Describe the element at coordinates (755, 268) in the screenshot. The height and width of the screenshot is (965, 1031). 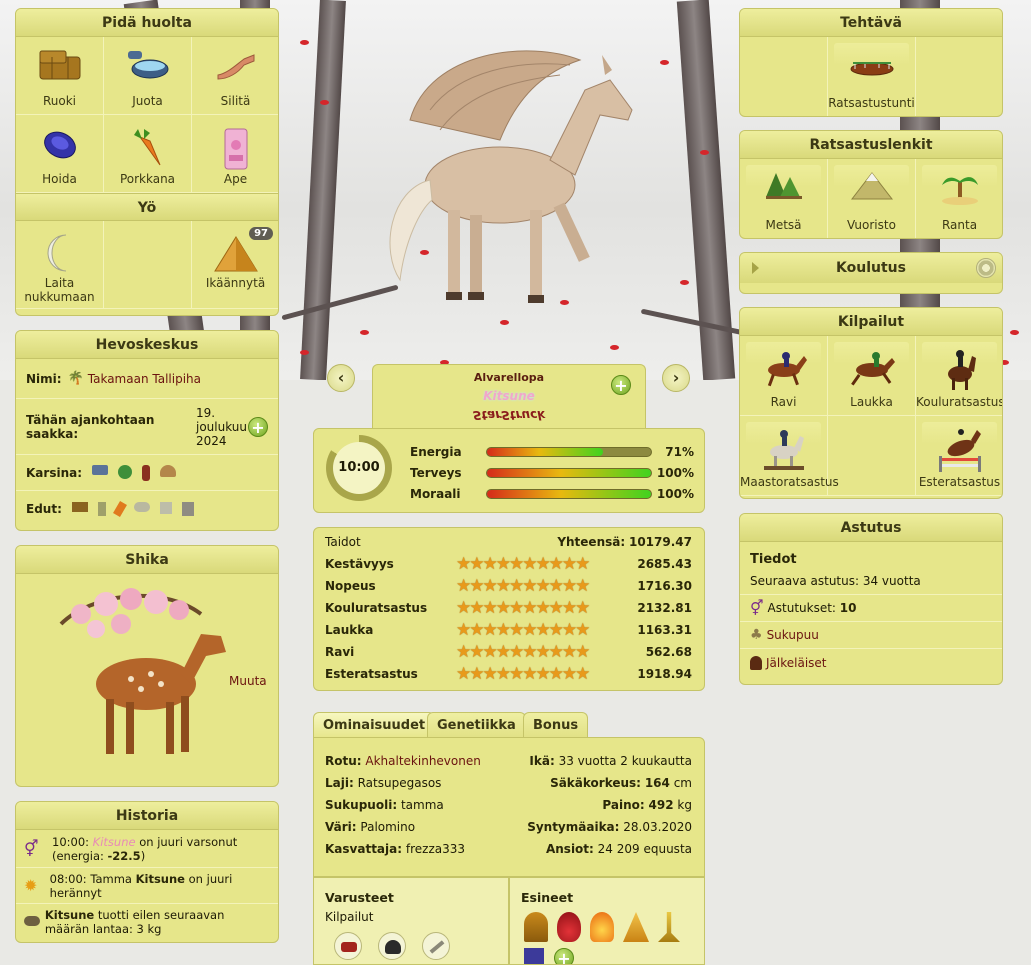
I see `expand-arrow-icon` at that location.